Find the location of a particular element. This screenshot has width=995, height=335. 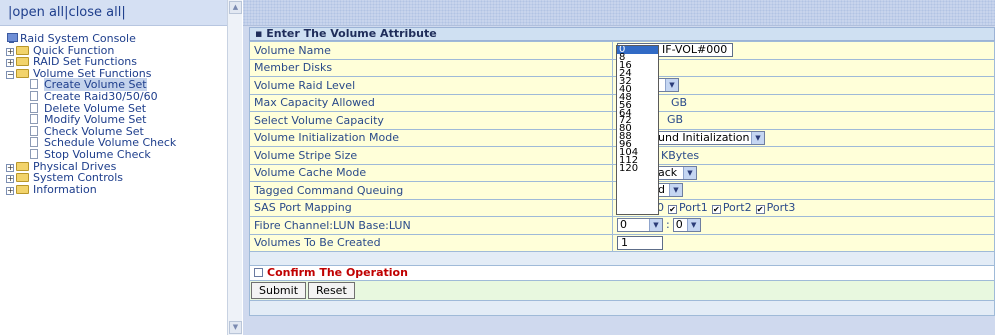

nav-scrollbar: ▲ ▼ is located at coordinates (234, 167).